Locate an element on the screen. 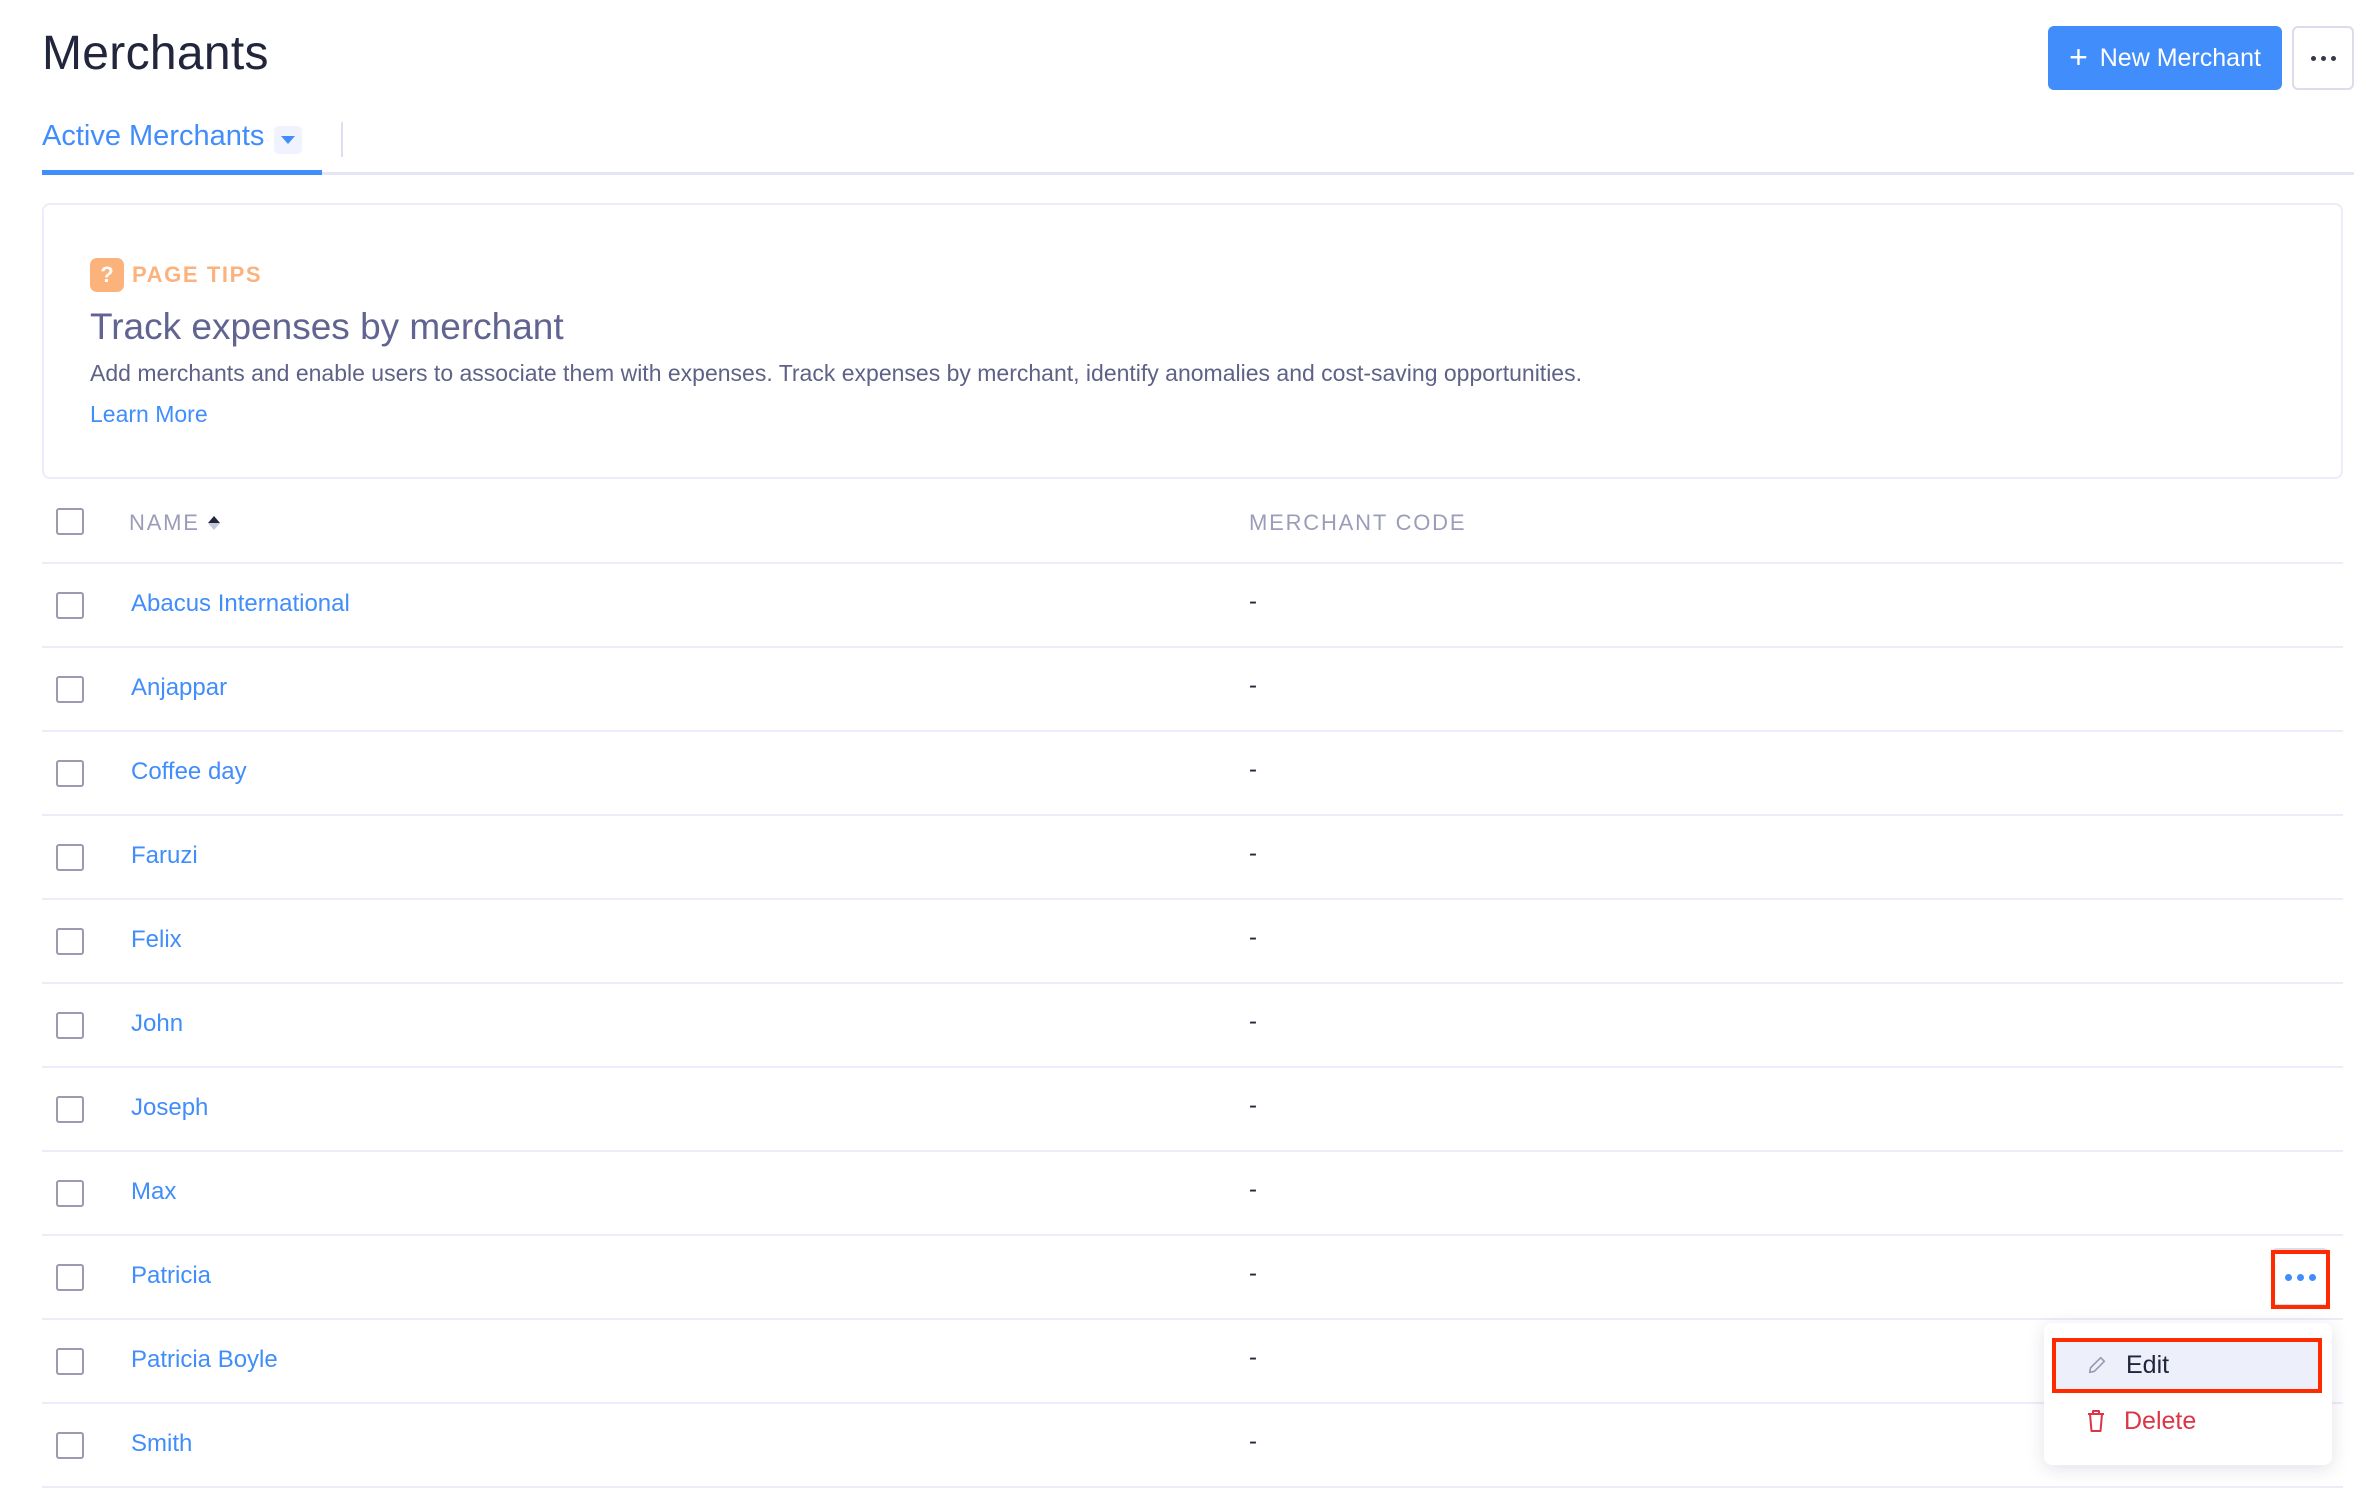  merchant-name-link: Smith is located at coordinates (161, 1444).